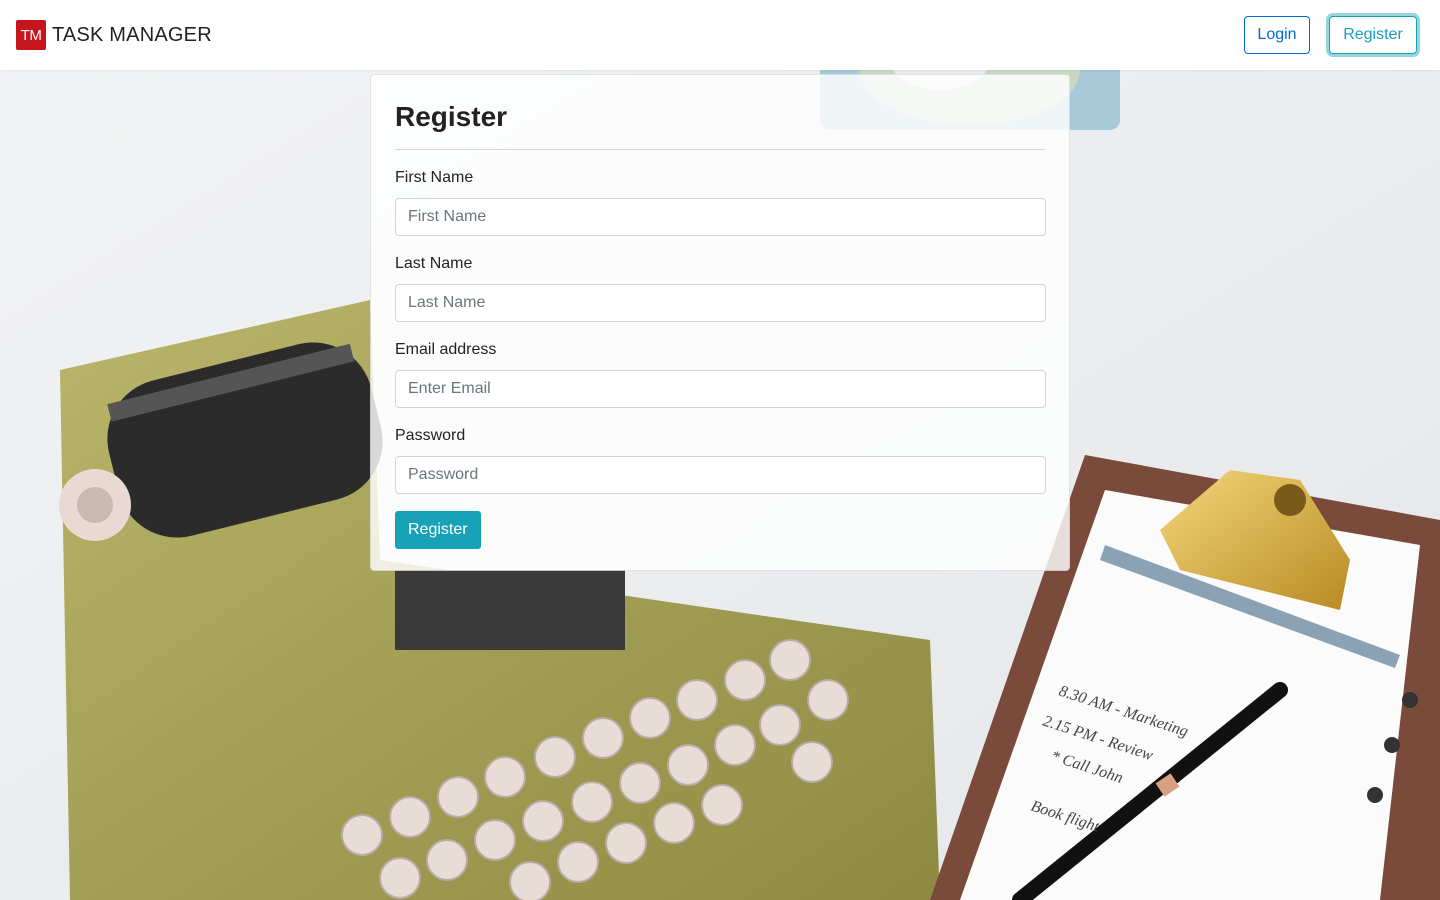 The image size is (1440, 900). What do you see at coordinates (434, 177) in the screenshot?
I see `first-name-label: First Name` at bounding box center [434, 177].